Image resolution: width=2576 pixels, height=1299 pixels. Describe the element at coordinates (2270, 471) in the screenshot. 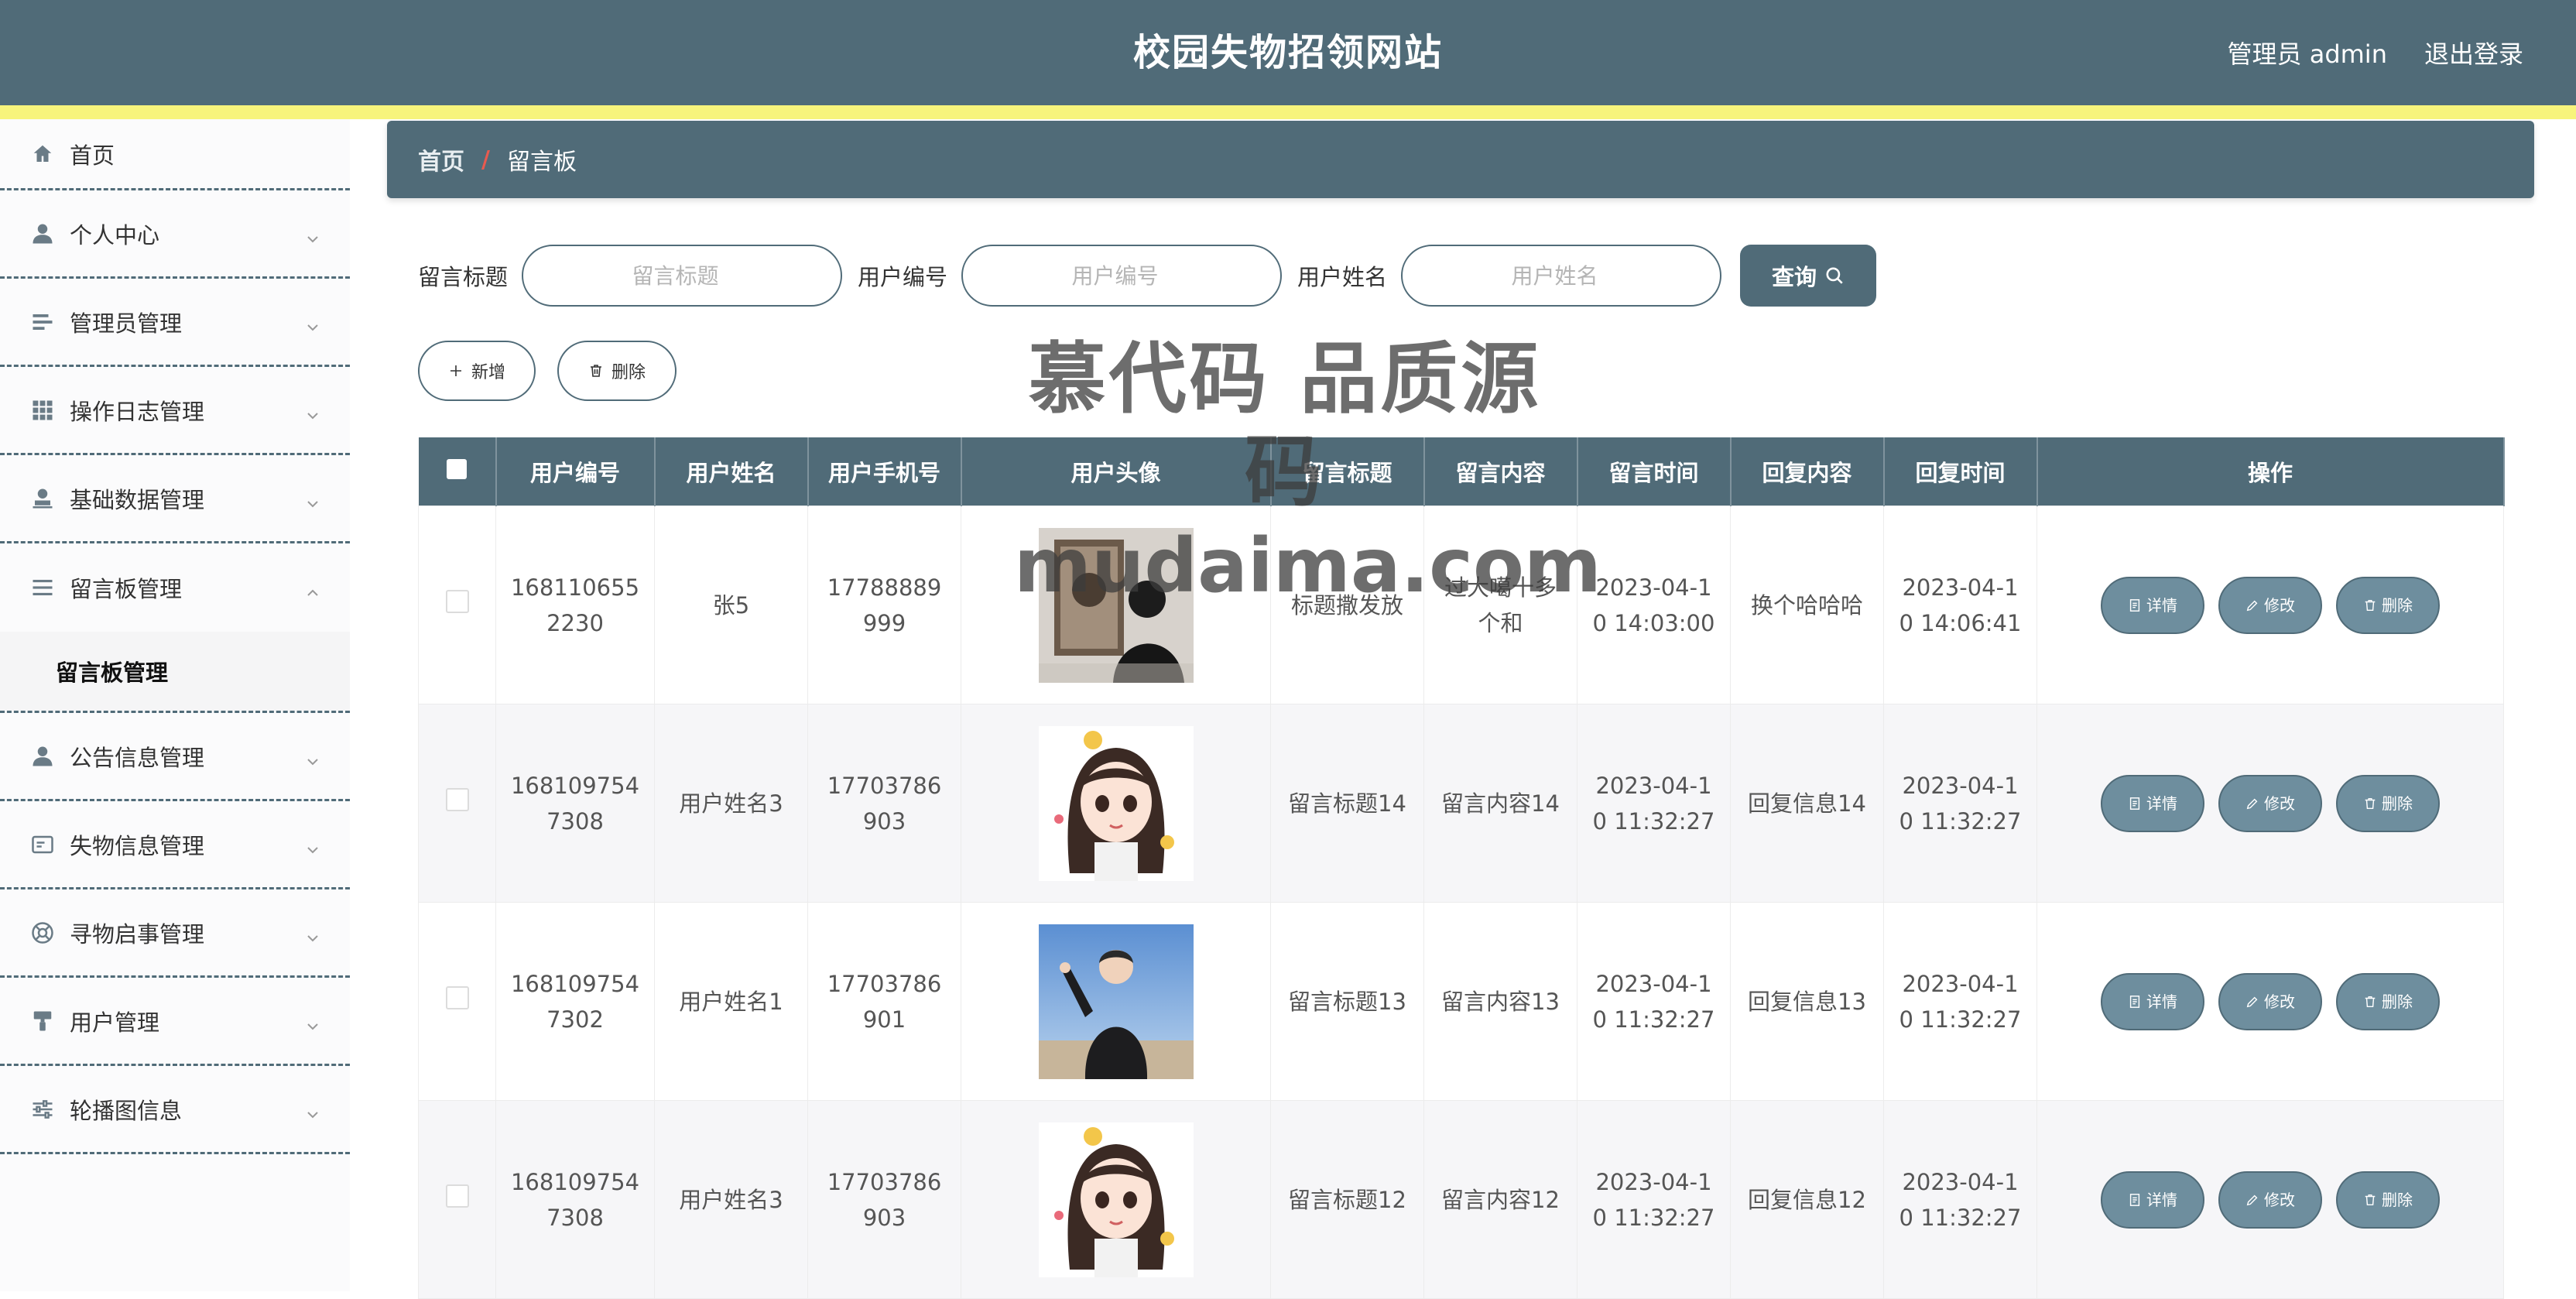

I see `column-header: 操作` at that location.